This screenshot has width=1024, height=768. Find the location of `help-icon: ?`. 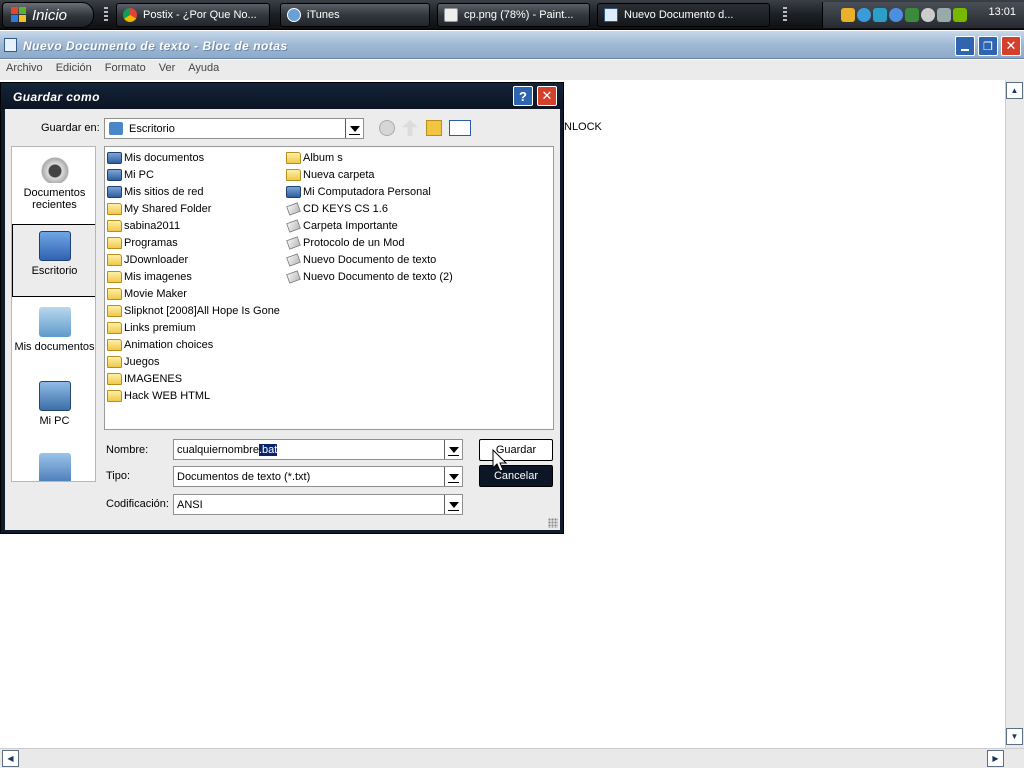

help-icon: ? is located at coordinates (523, 96).